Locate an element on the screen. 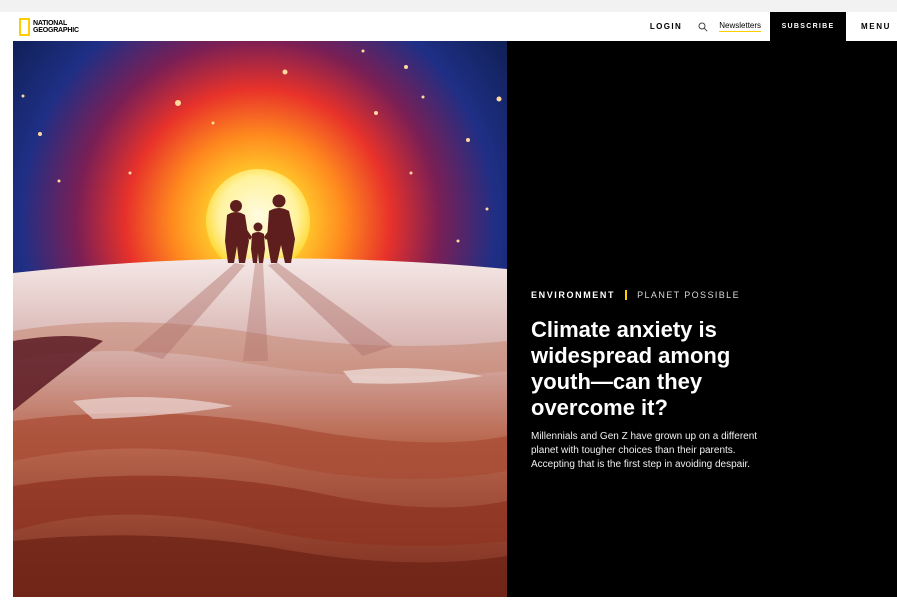  subcategory-link: PLANET POSSIBLE is located at coordinates (688, 295).